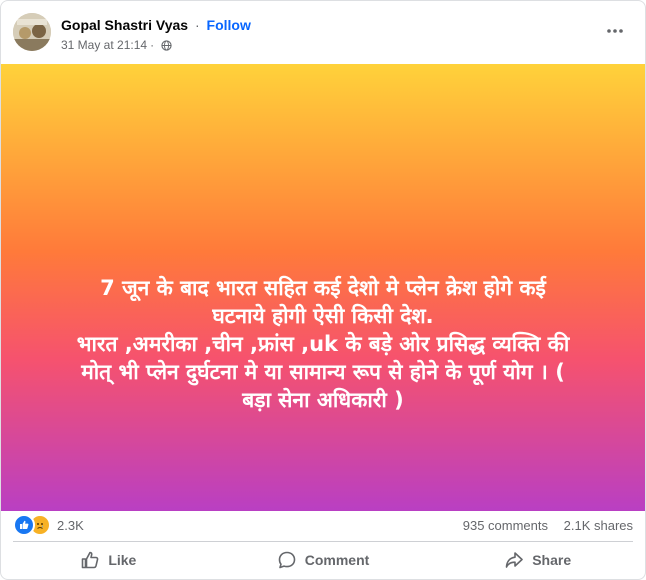 Image resolution: width=646 pixels, height=580 pixels. I want to click on author-name: Gopal Shastri Vyas, so click(124, 25).